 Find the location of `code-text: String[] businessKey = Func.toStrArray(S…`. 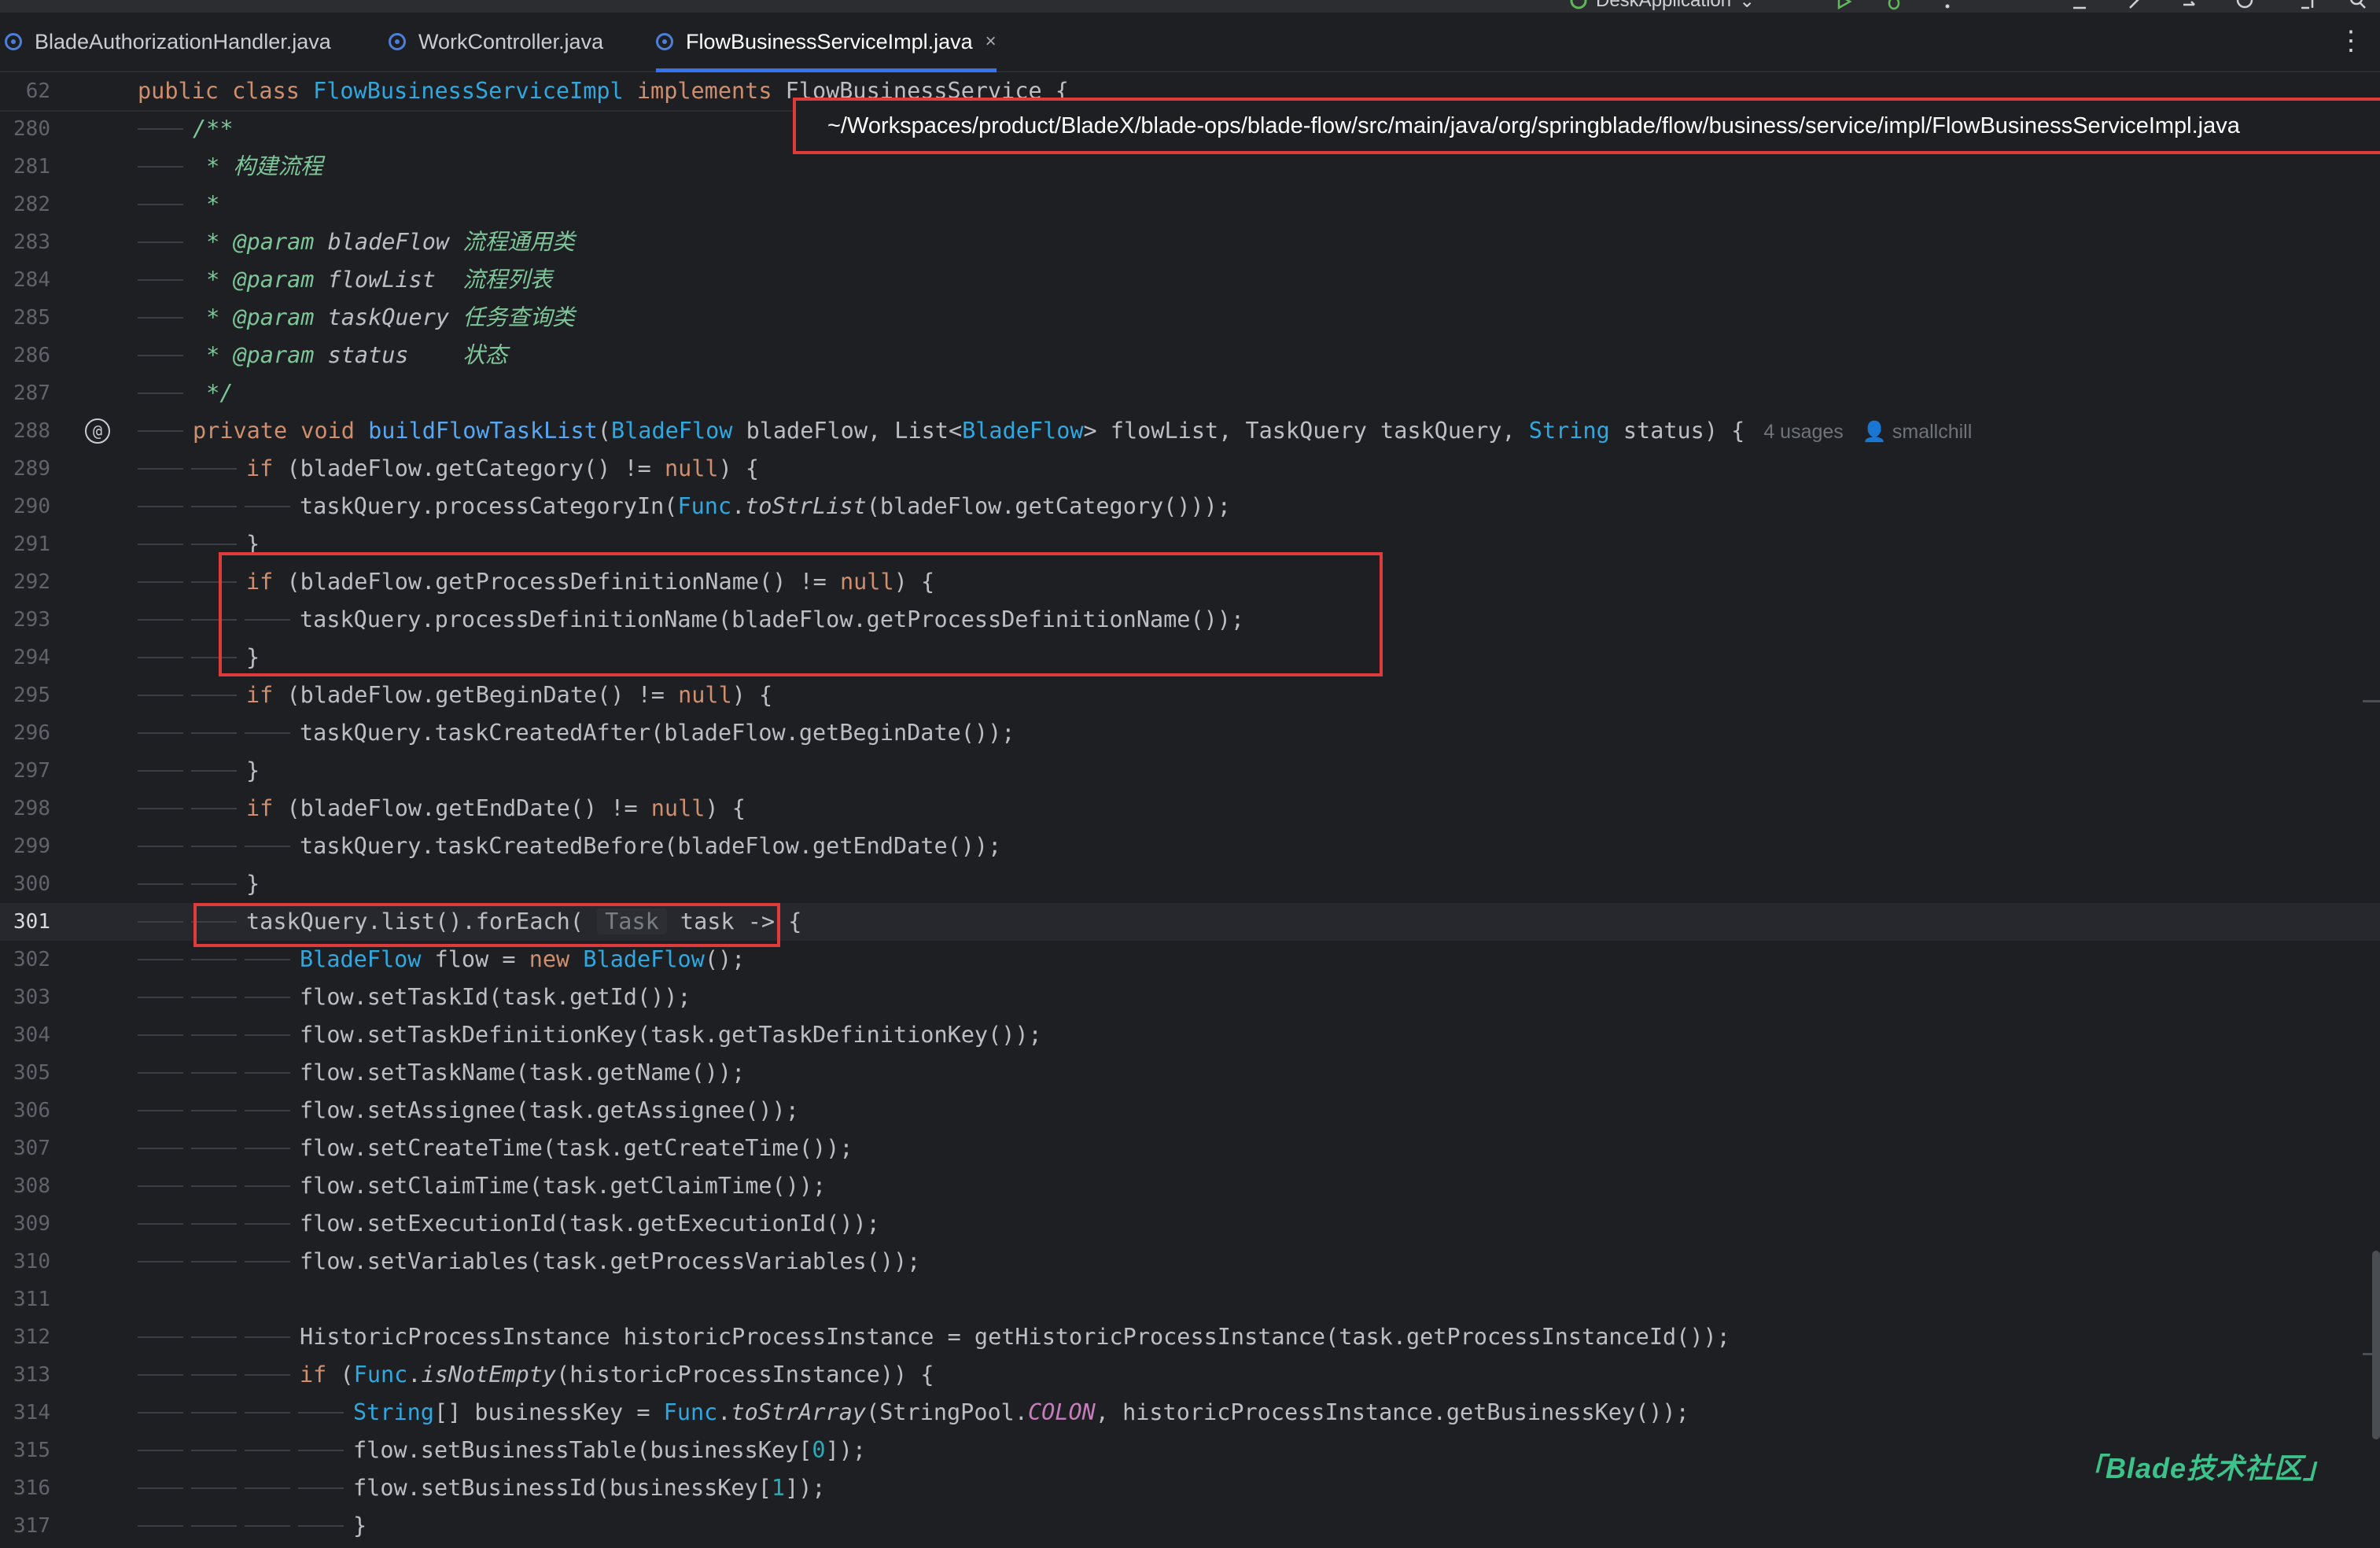

code-text: String[] businessKey = Func.toStrArray(S… is located at coordinates (1021, 1412).